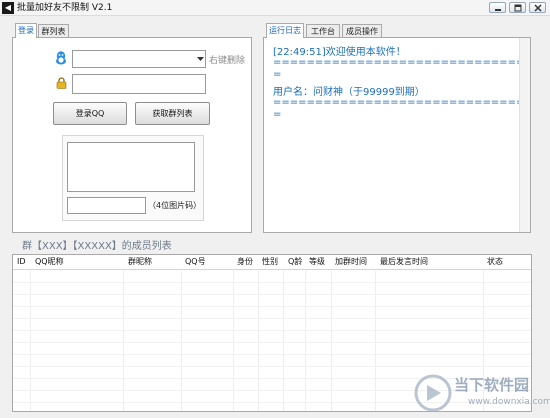 The width and height of the screenshot is (550, 418). Describe the element at coordinates (139, 84) in the screenshot. I see `password-field` at that location.